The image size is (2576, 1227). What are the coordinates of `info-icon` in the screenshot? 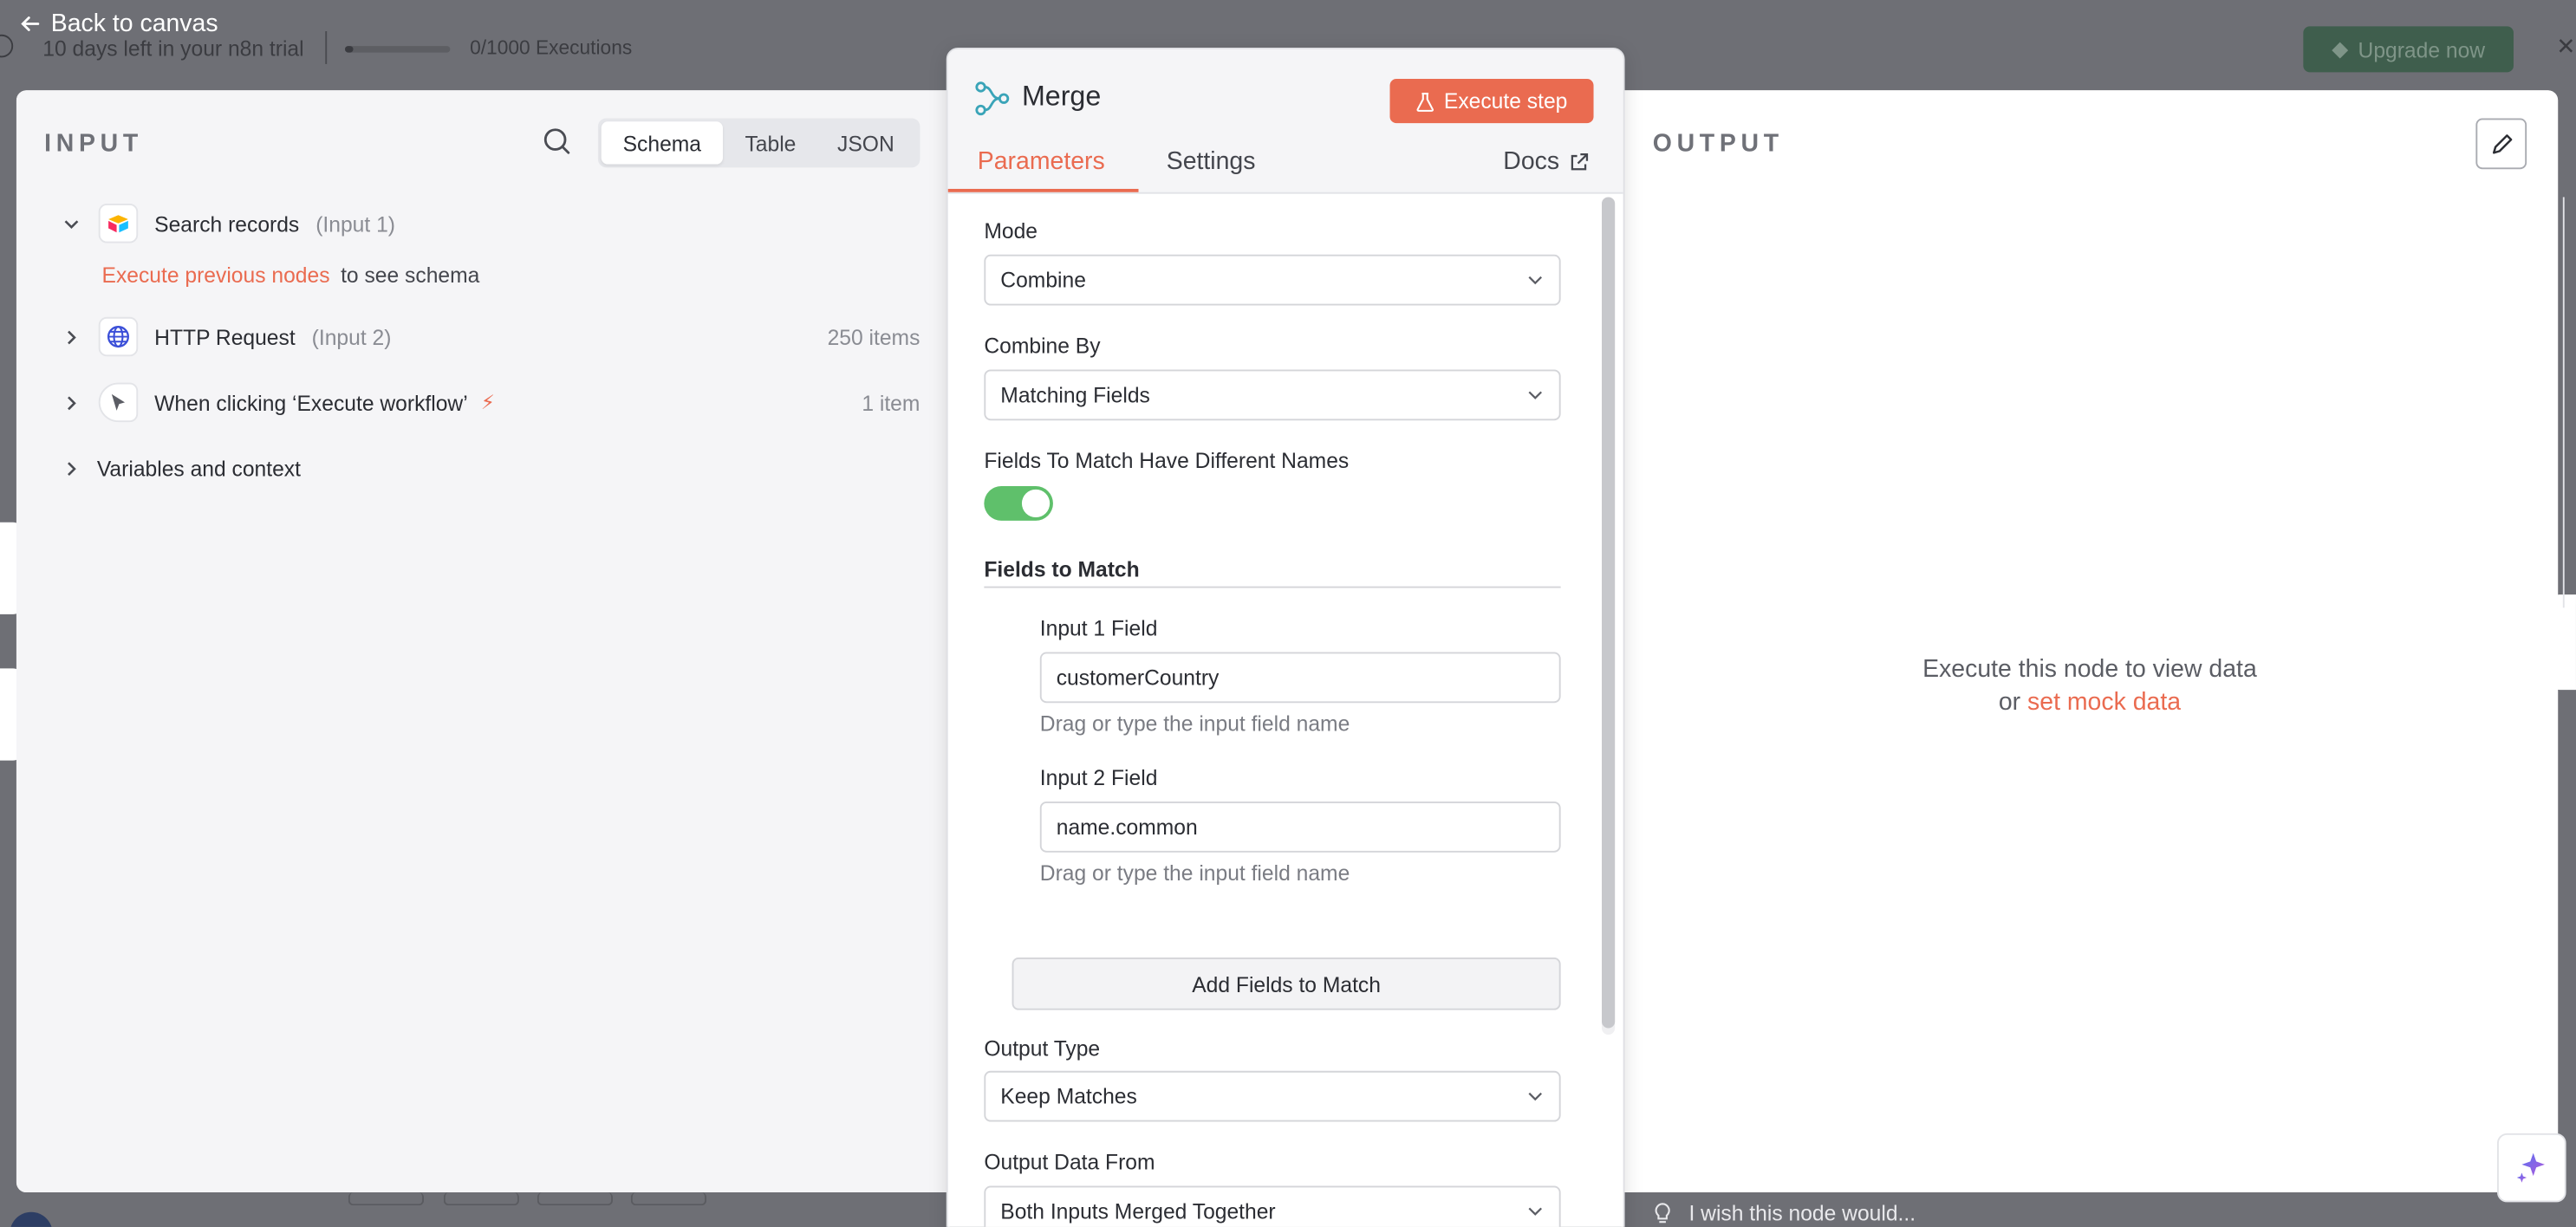 It's located at (7, 46).